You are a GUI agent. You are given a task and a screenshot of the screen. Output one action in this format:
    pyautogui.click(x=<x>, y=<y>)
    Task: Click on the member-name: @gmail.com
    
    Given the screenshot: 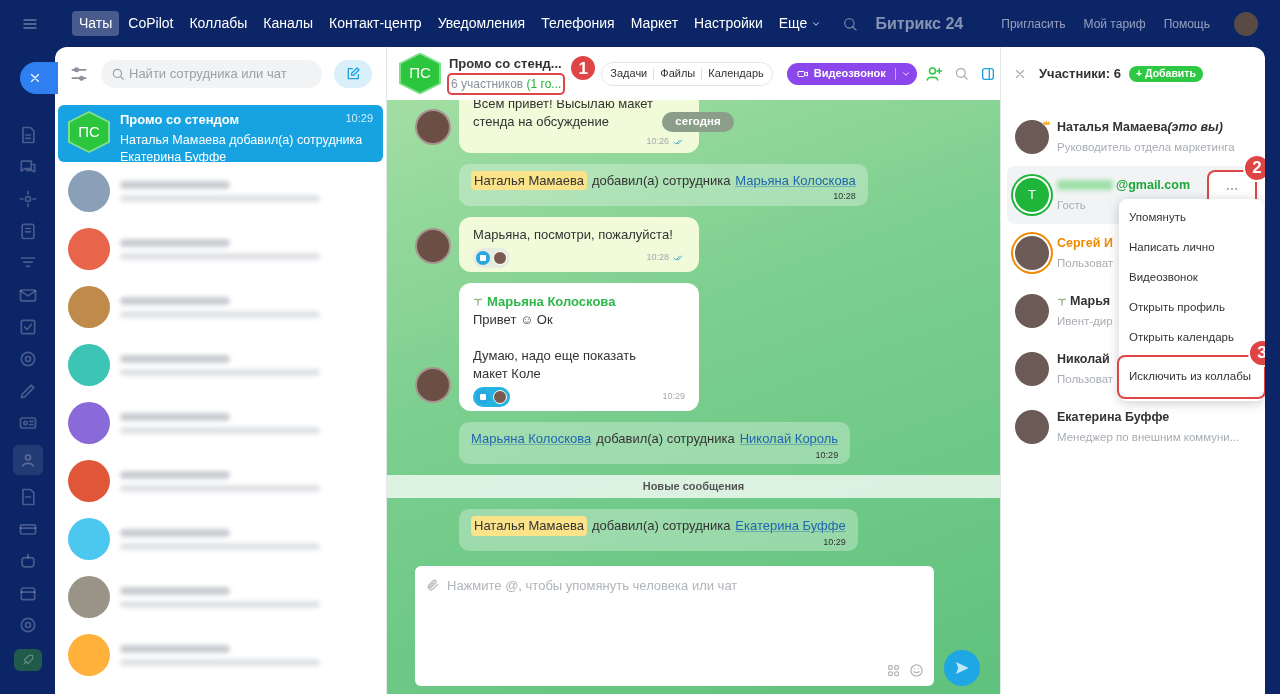 What is the action you would take?
    pyautogui.click(x=1153, y=185)
    